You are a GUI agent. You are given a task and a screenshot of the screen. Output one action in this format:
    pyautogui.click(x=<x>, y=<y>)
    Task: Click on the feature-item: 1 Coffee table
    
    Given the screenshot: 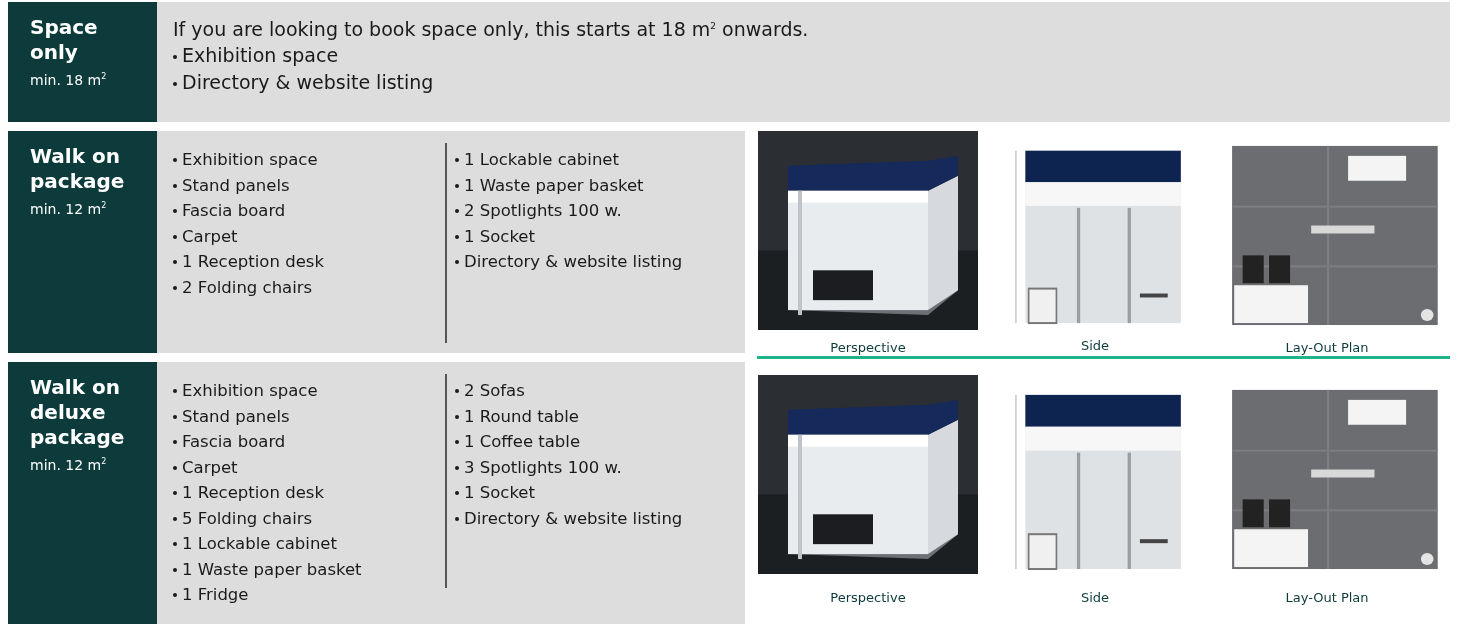 What is the action you would take?
    pyautogui.click(x=581, y=442)
    